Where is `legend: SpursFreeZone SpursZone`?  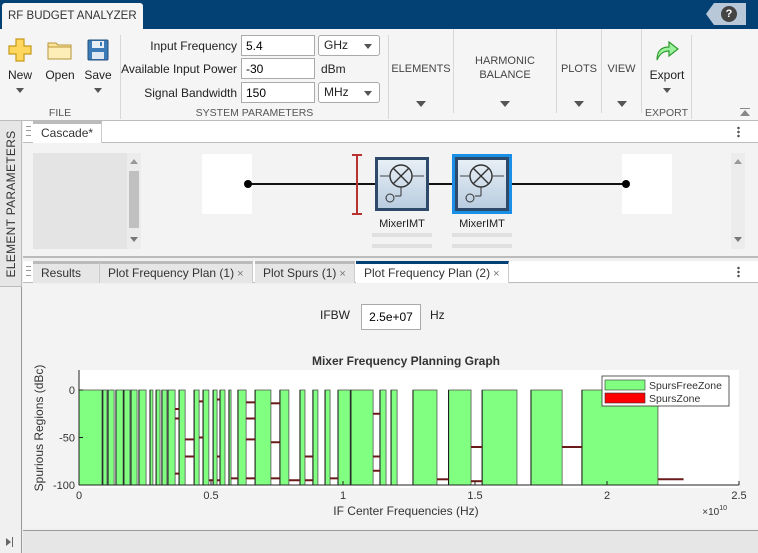 legend: SpursFreeZone SpursZone is located at coordinates (665, 391).